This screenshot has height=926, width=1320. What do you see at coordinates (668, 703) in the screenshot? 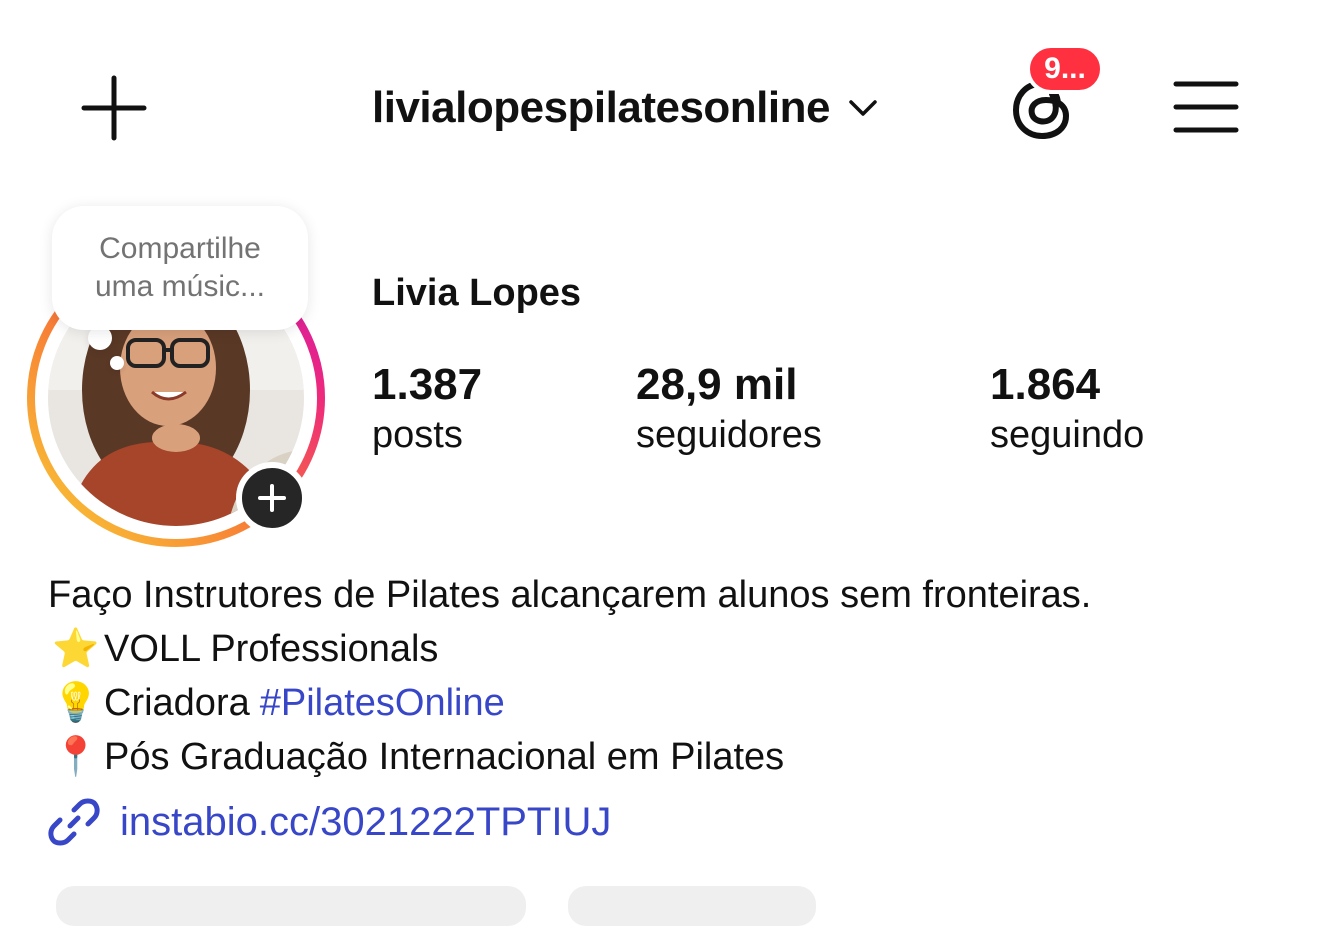
I see `bio-line: 💡 Criadora #PilatesOnline` at bounding box center [668, 703].